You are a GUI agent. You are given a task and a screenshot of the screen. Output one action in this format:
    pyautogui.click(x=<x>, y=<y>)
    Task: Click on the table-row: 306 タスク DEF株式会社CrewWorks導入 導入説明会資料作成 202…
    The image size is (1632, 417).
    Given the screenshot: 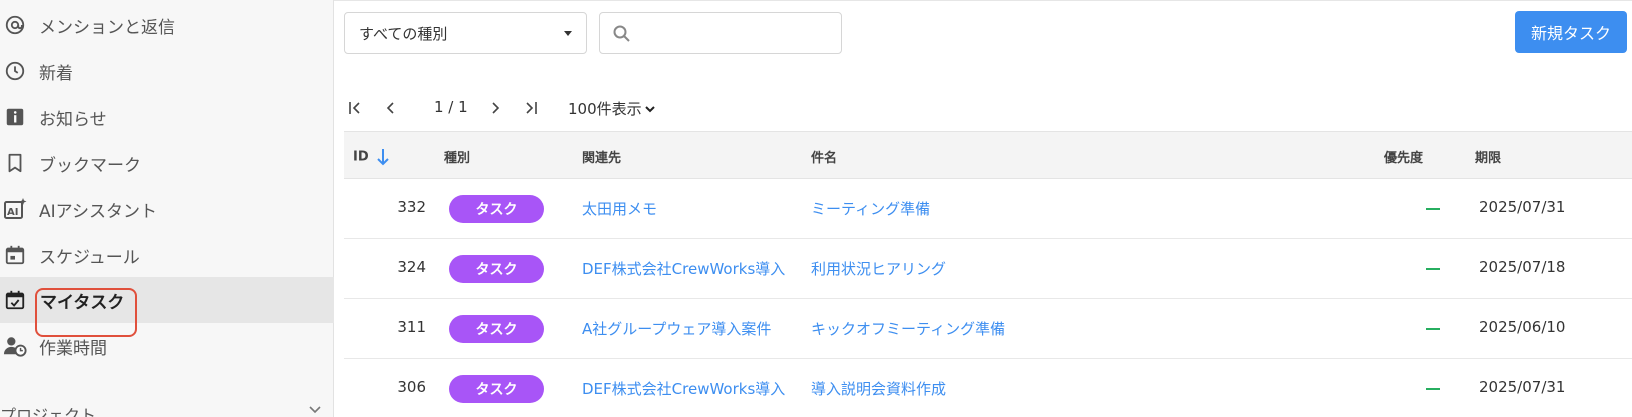 What is the action you would take?
    pyautogui.click(x=988, y=388)
    